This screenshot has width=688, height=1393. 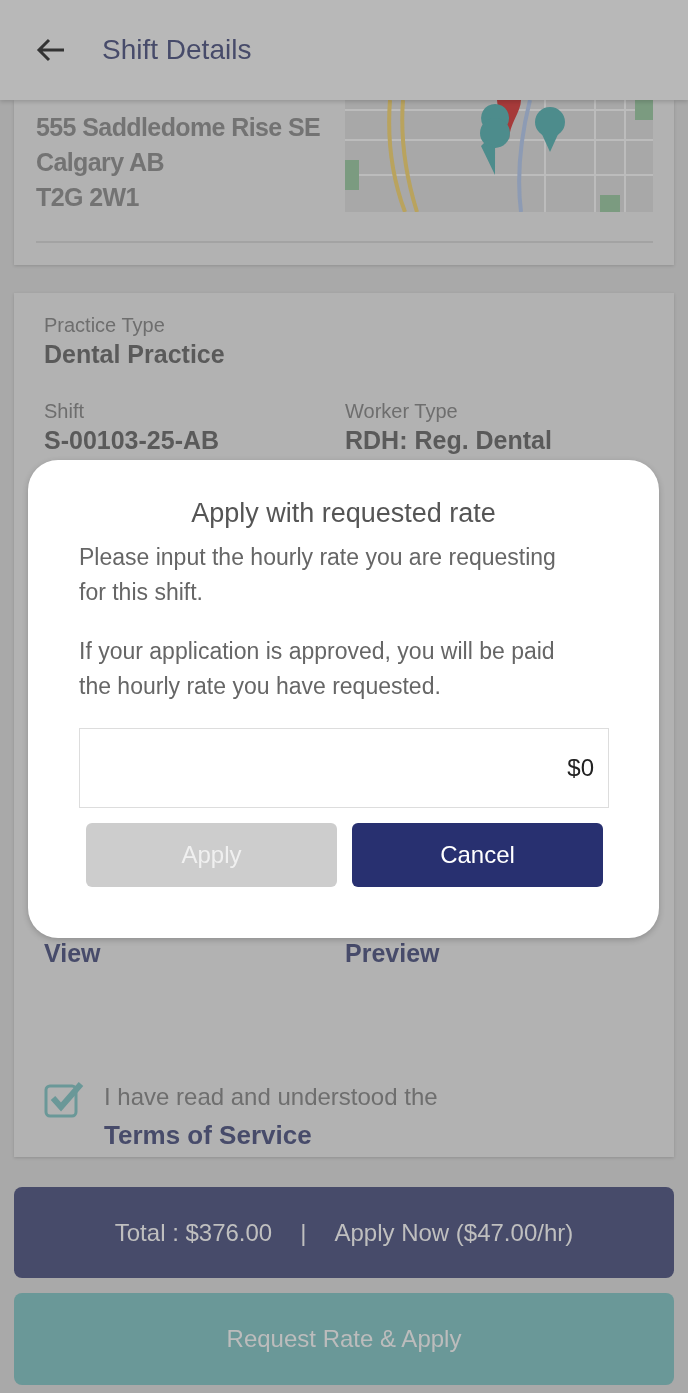 I want to click on terms-of-service-link: Terms of Service, so click(x=208, y=1135).